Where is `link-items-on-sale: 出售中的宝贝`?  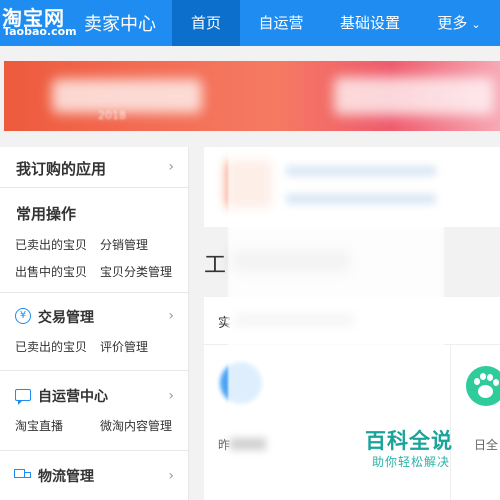
link-items-on-sale: 出售中的宝贝 is located at coordinates (51, 271).